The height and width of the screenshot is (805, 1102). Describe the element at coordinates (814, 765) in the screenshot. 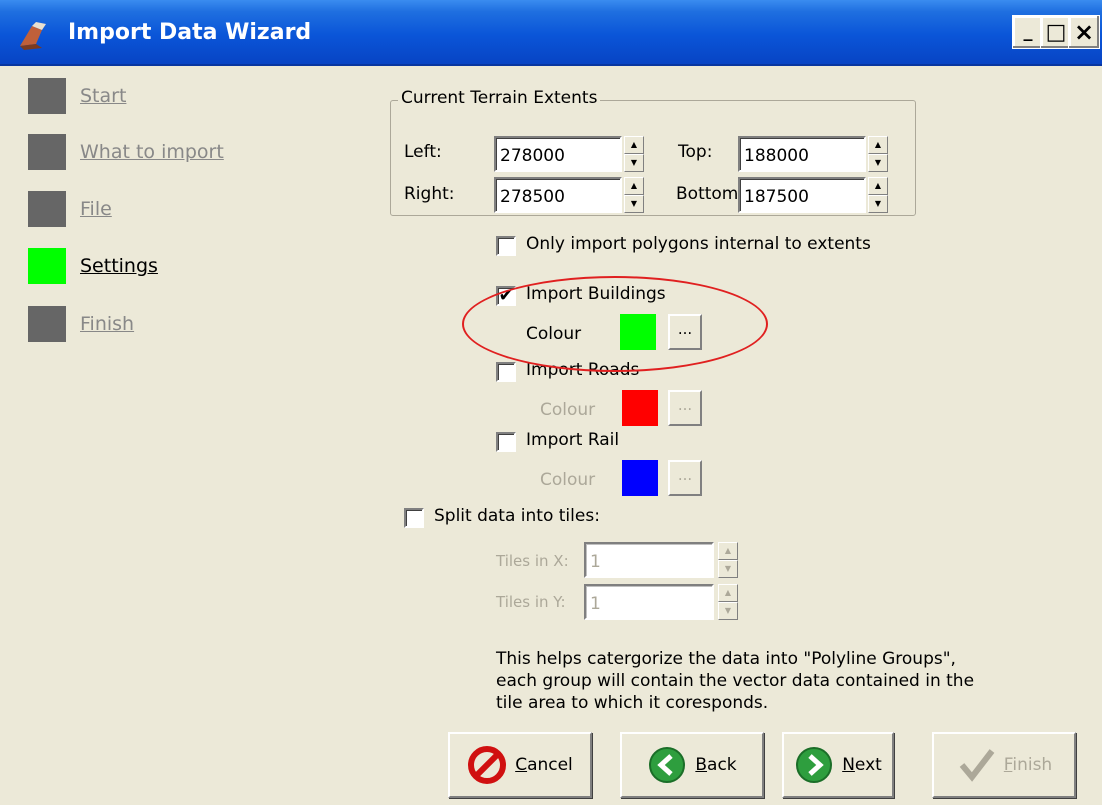

I see `next-arrow-icon` at that location.